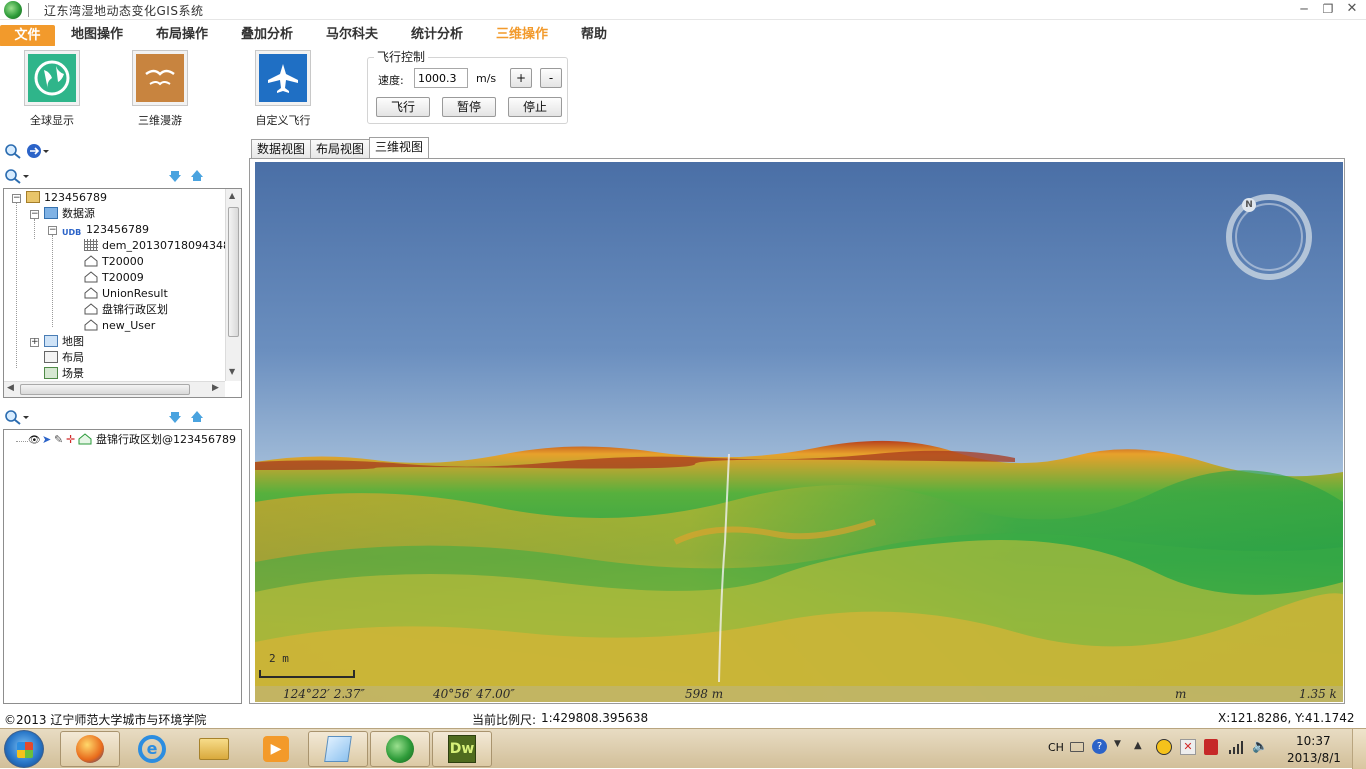 The image size is (1366, 769). What do you see at coordinates (52, 78) in the screenshot?
I see `globe-icon` at bounding box center [52, 78].